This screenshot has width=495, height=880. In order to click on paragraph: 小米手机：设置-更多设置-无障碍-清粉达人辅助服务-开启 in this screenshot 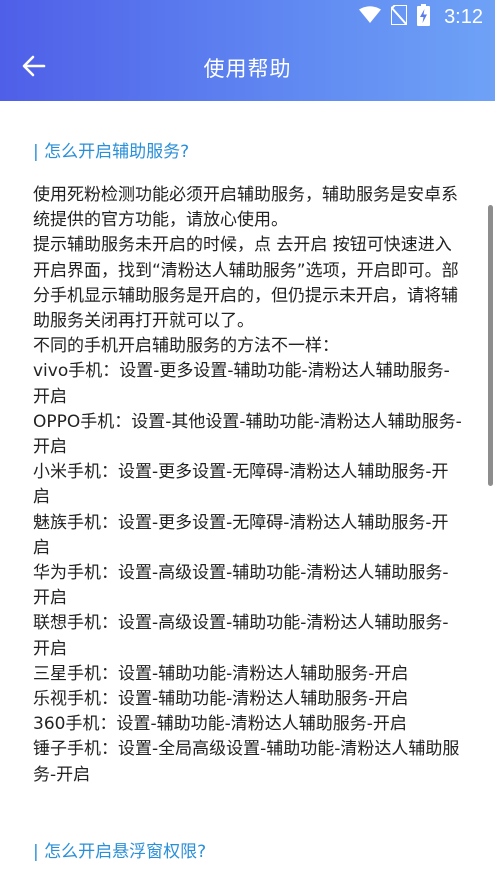, I will do `click(241, 485)`.